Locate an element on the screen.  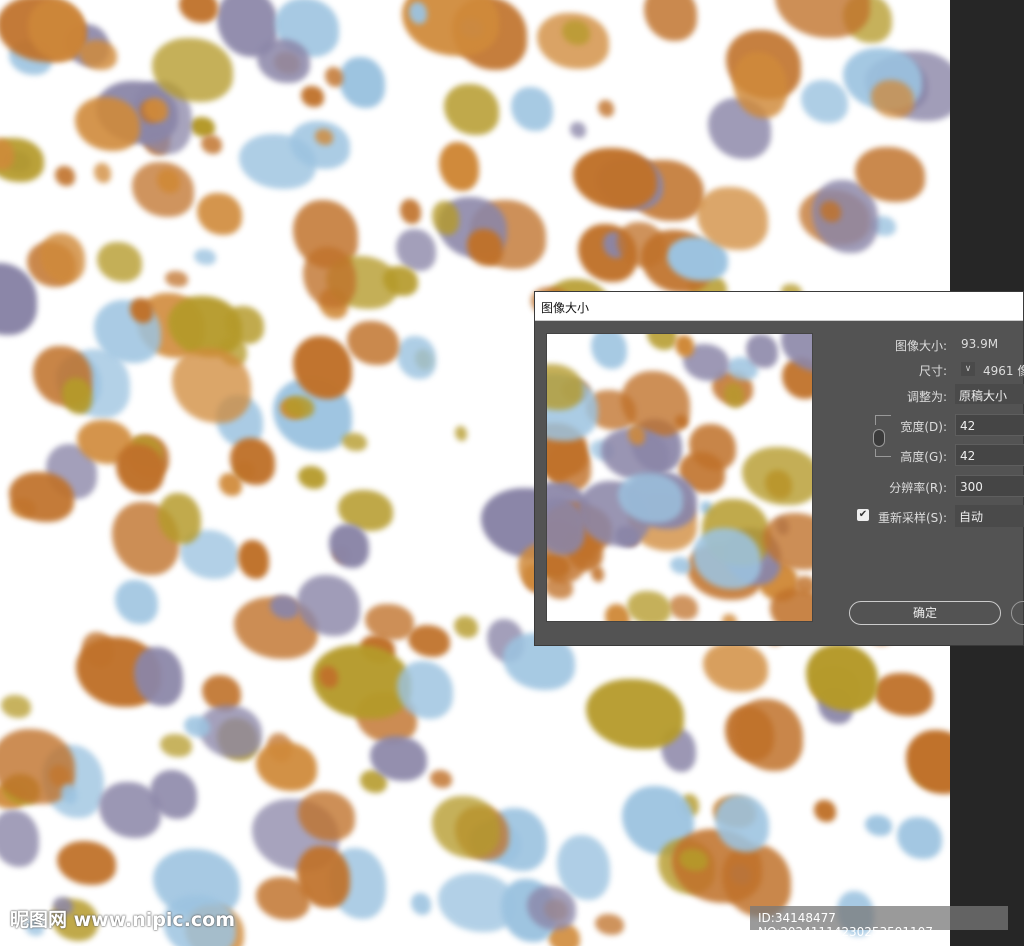
resample-row: 重新采样(S): 自动 is located at coordinates (924, 516).